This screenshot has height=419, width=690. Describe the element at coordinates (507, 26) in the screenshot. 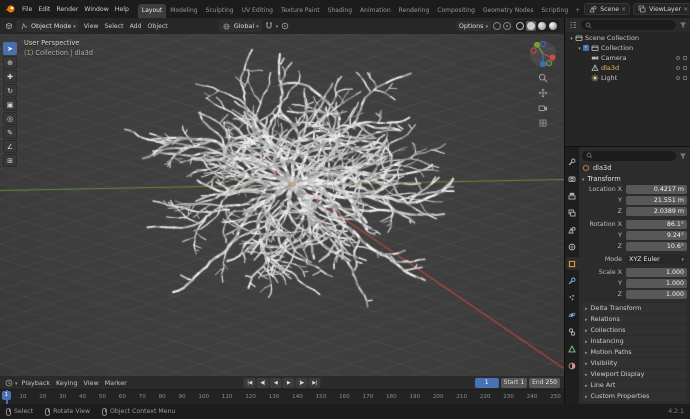

I see `show-overlays-toggle` at that location.